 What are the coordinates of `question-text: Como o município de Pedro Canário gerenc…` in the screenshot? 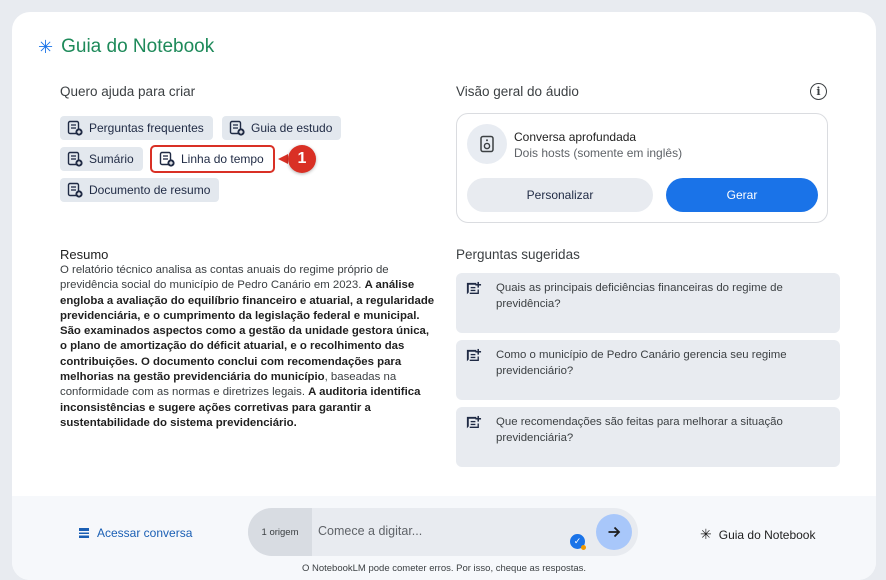 It's located at (641, 363).